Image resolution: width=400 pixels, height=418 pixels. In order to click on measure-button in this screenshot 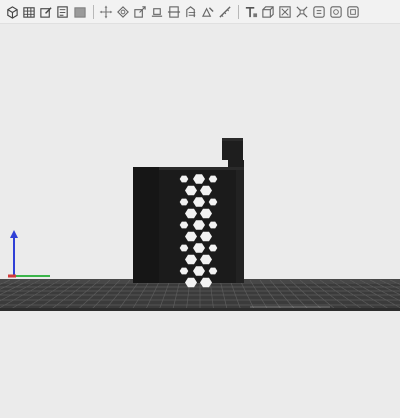, I will do `click(225, 12)`.